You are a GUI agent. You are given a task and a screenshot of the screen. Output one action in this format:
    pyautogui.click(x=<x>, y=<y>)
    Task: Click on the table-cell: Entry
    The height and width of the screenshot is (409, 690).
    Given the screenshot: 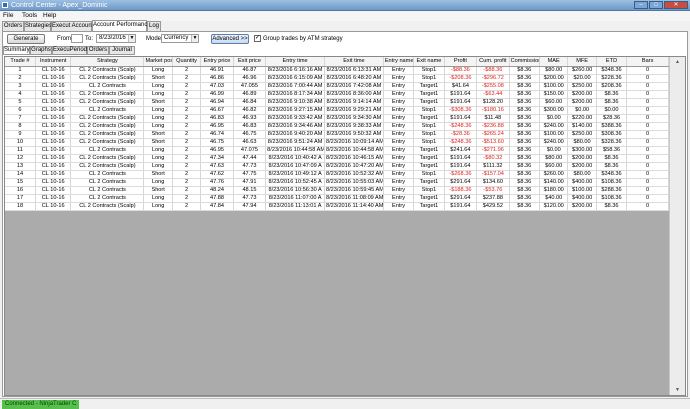 What is the action you would take?
    pyautogui.click(x=399, y=206)
    